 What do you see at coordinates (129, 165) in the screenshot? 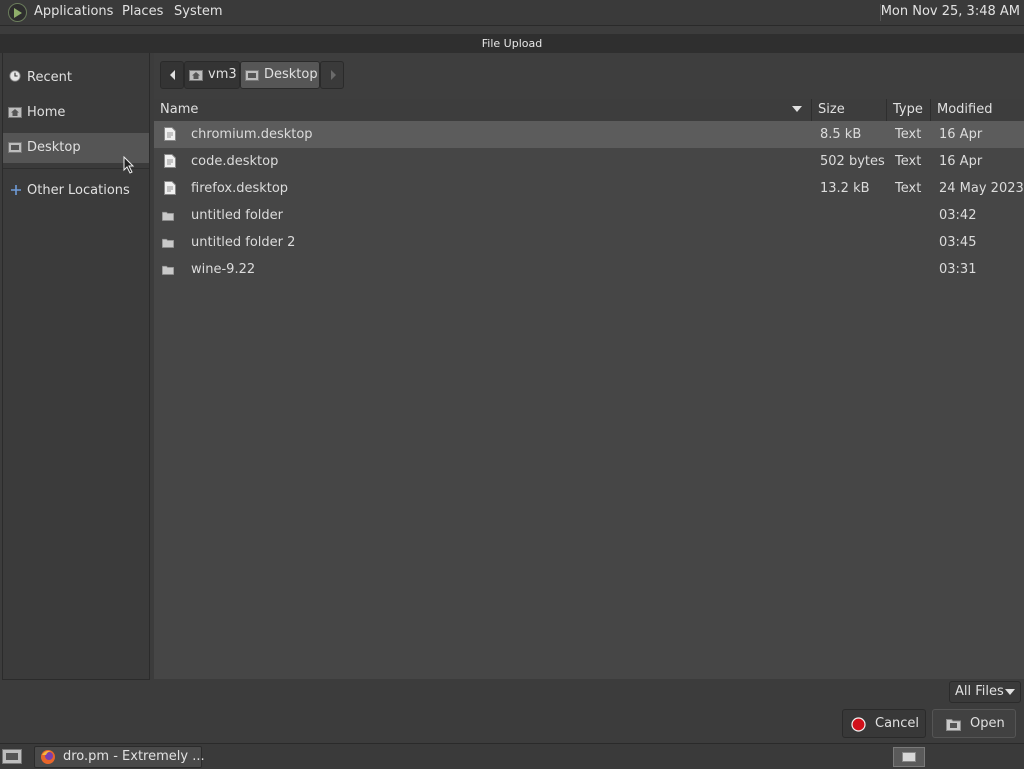
I see `mouse-cursor-icon` at bounding box center [129, 165].